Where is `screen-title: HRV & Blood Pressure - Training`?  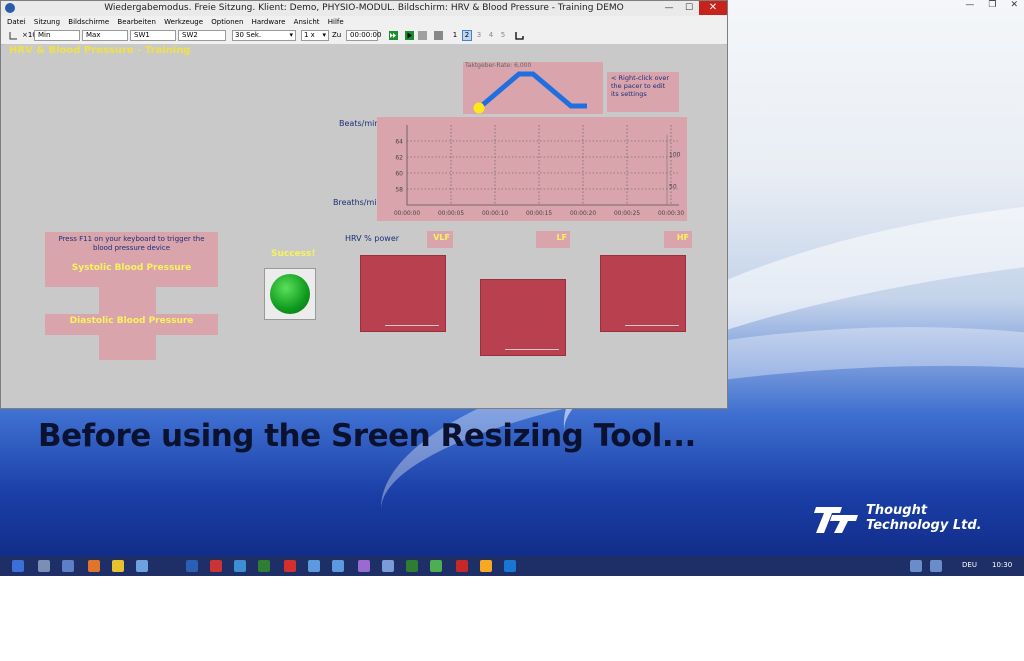
screen-title: HRV & Blood Pressure - Training is located at coordinates (100, 50).